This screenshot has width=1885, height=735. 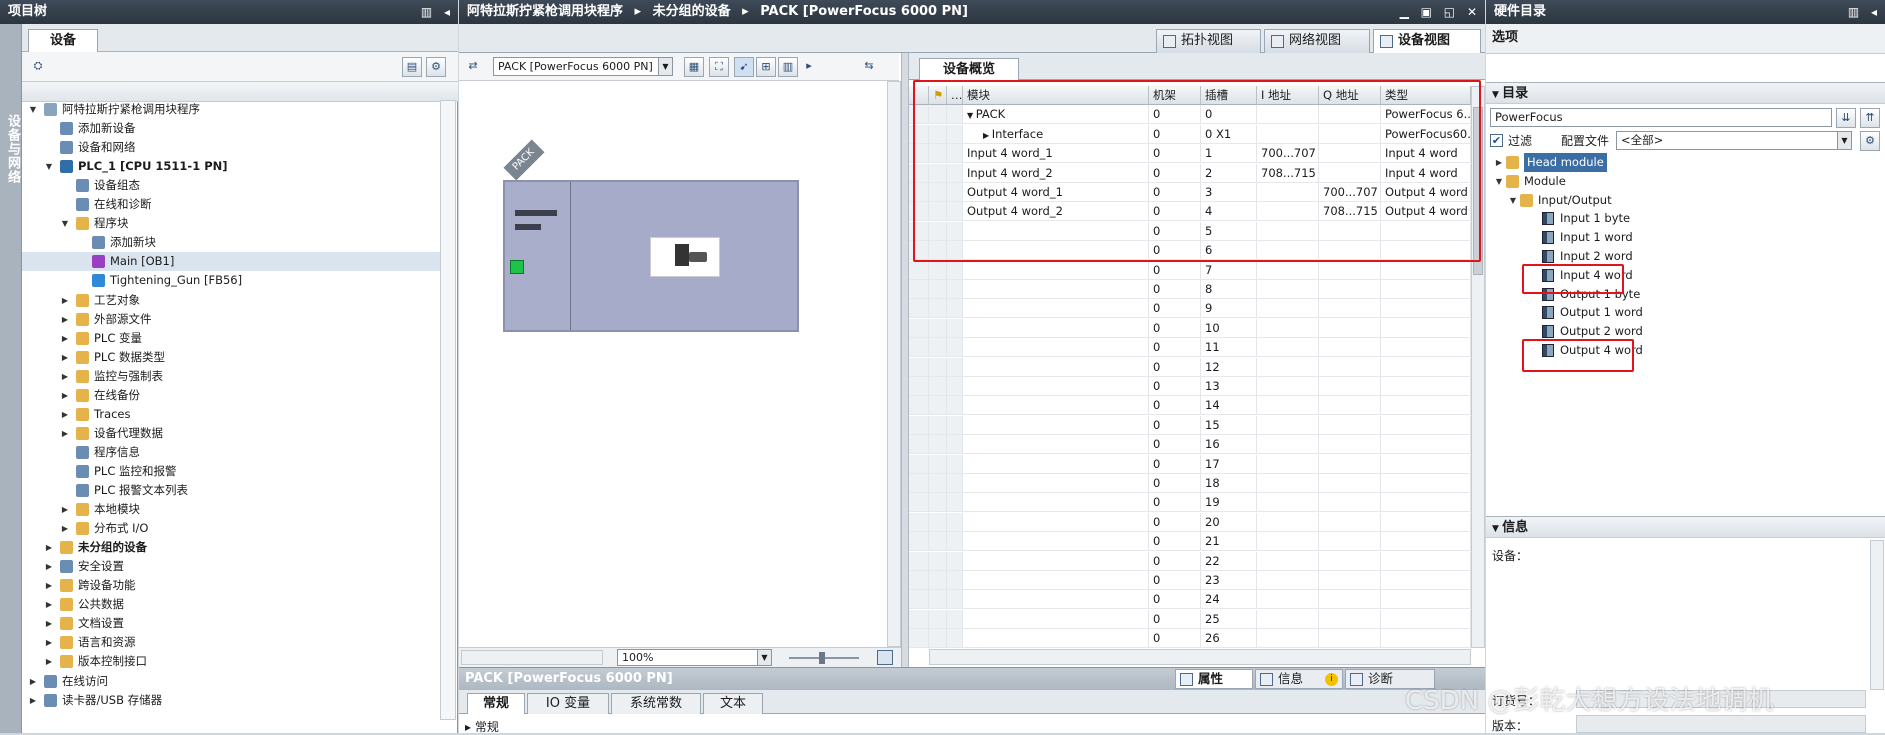 I want to click on table-row: 0 21, so click(x=1190, y=542).